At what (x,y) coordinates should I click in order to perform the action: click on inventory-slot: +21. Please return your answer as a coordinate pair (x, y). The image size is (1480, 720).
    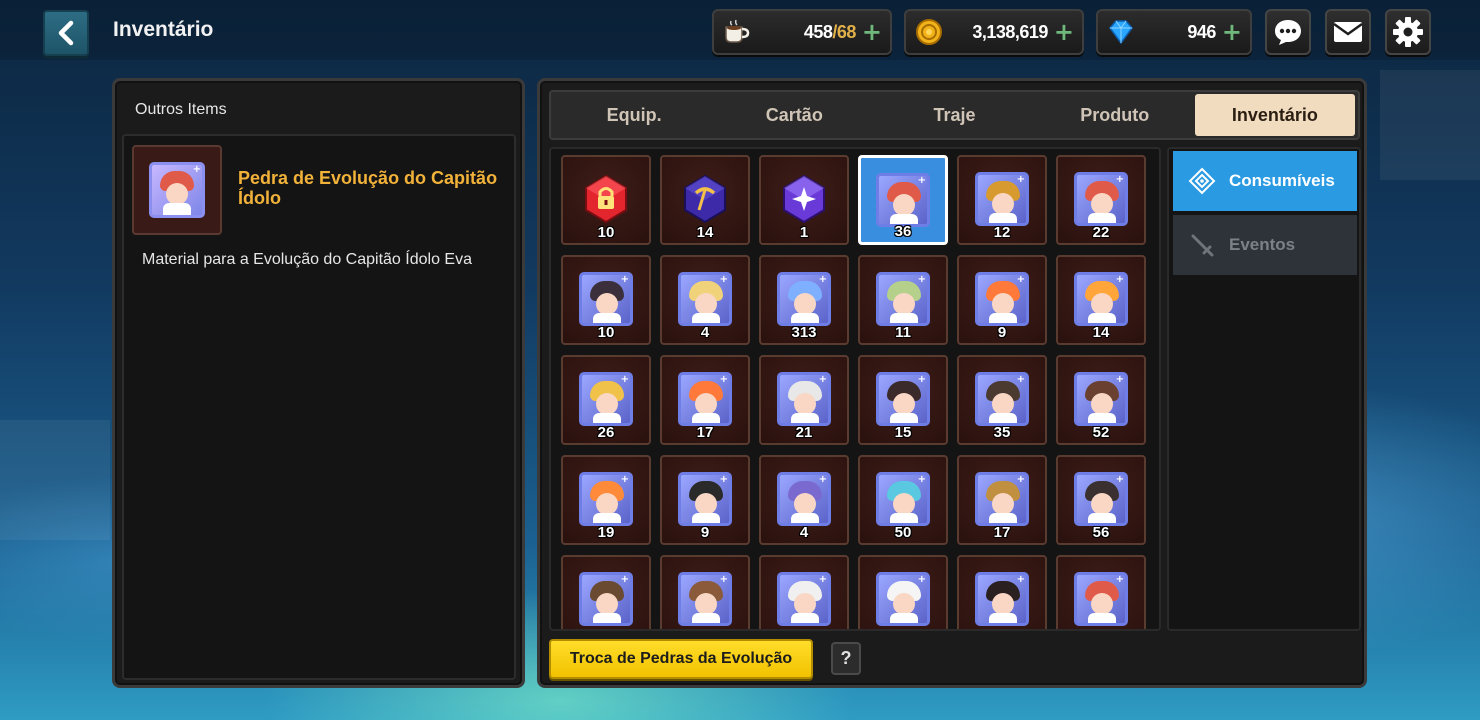
    Looking at the image, I should click on (804, 400).